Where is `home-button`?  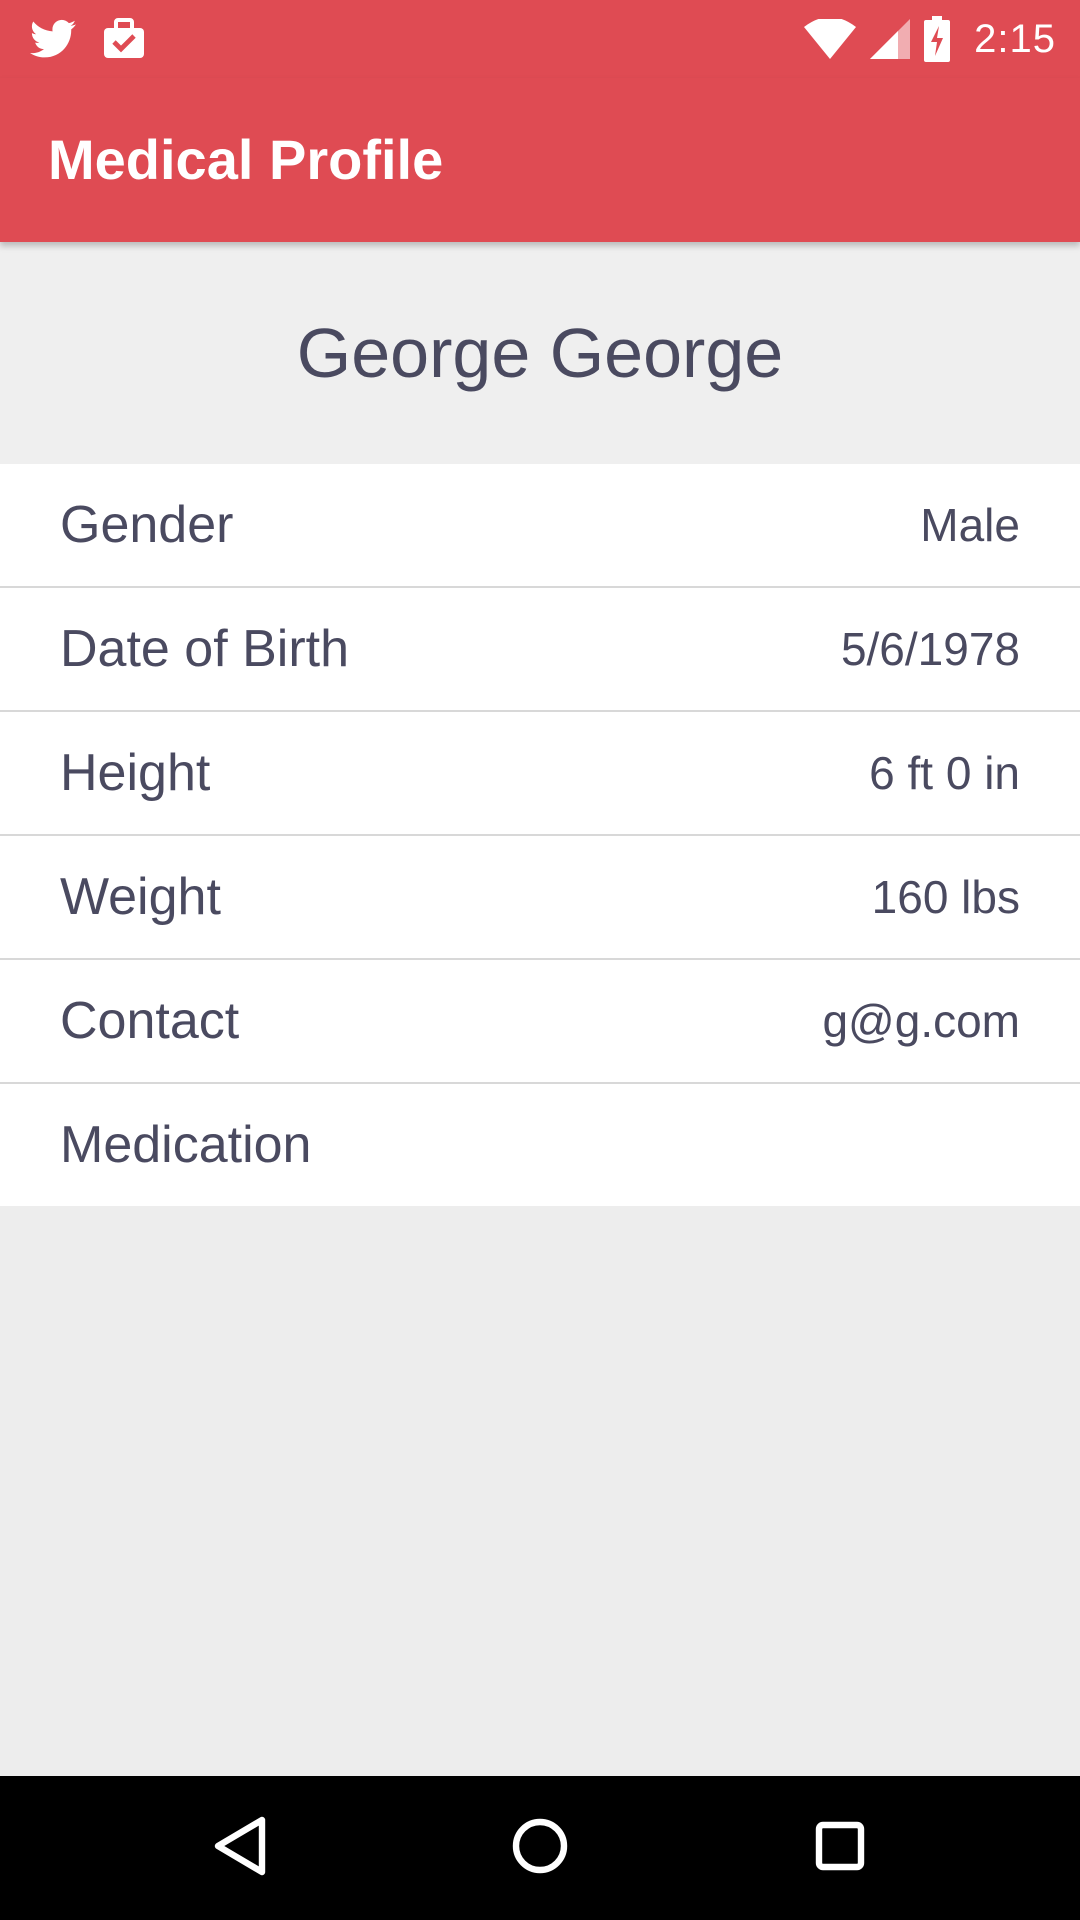
home-button is located at coordinates (540, 1848).